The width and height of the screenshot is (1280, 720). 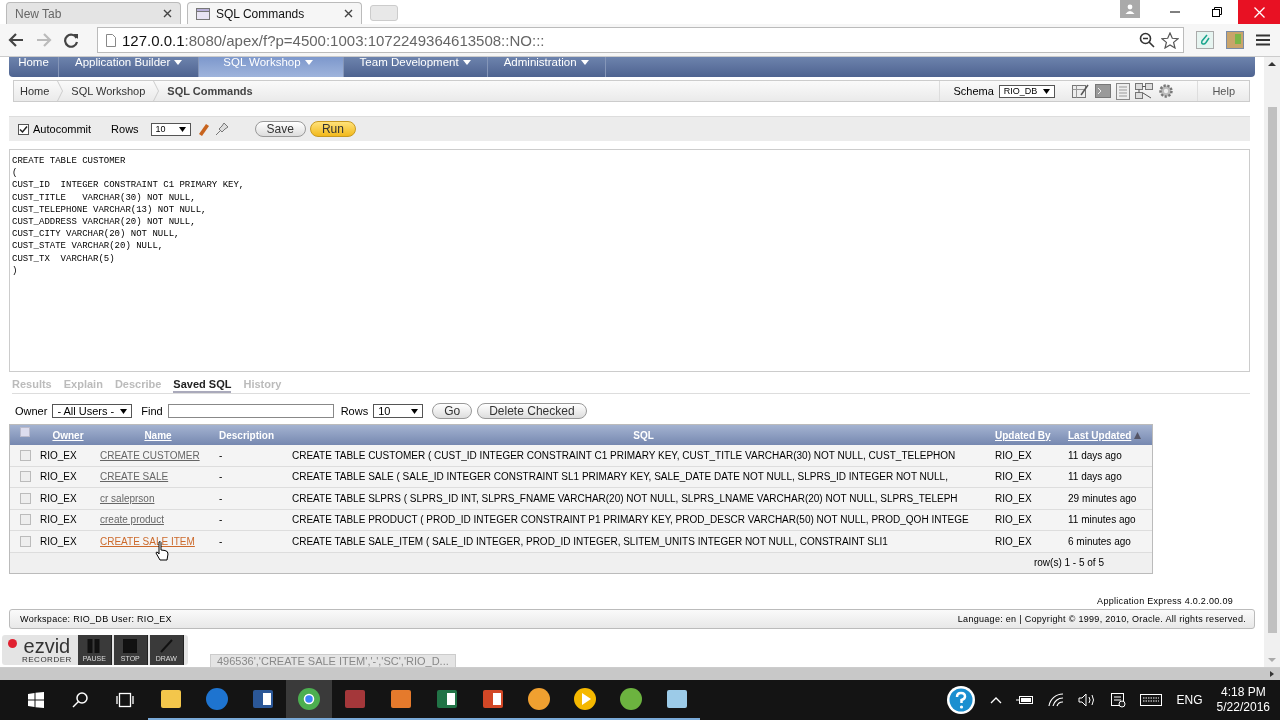 I want to click on edit-table-icon, so click(x=1081, y=91).